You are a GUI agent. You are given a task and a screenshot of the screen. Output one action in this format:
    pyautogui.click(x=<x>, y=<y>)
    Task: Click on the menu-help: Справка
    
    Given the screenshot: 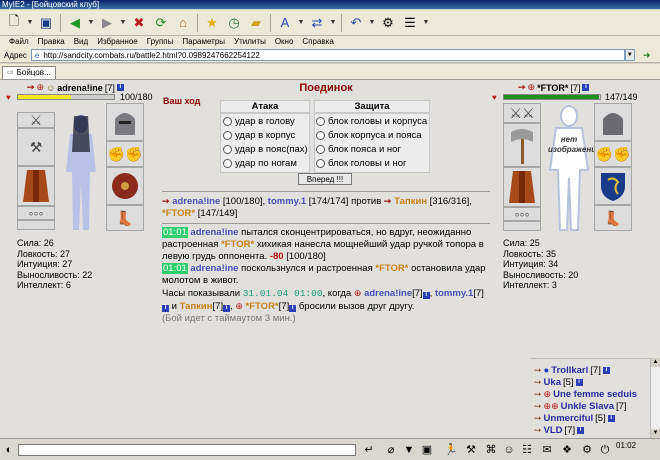 What is the action you would take?
    pyautogui.click(x=317, y=42)
    